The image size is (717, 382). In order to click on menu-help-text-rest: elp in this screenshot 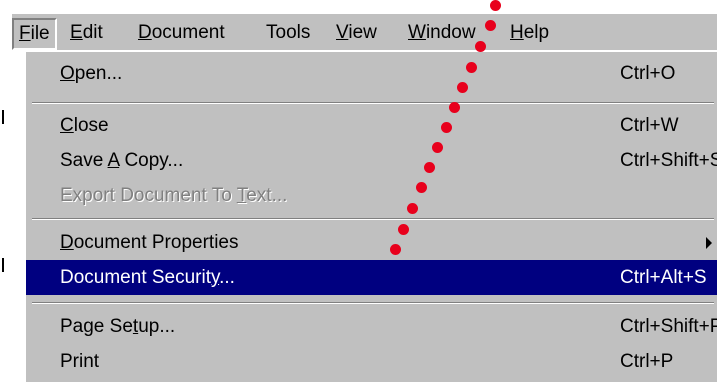, I will do `click(536, 32)`.